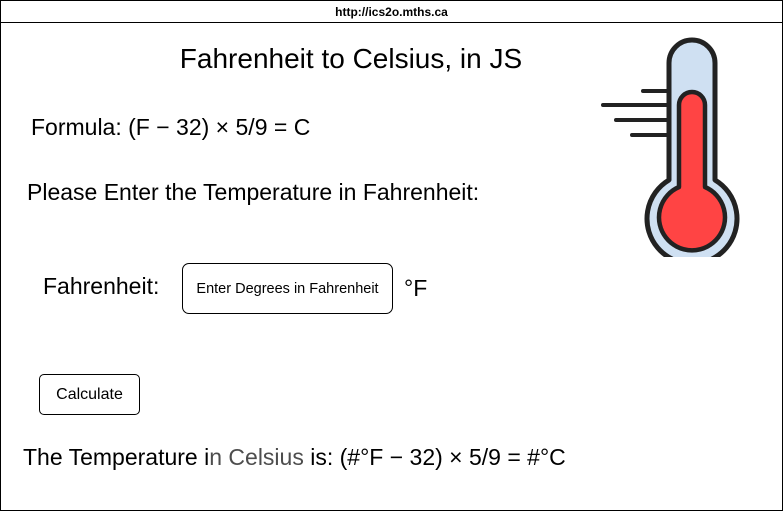 This screenshot has height=511, width=783. Describe the element at coordinates (101, 286) in the screenshot. I see `fahrenheit-label: Fahrenheit:` at that location.